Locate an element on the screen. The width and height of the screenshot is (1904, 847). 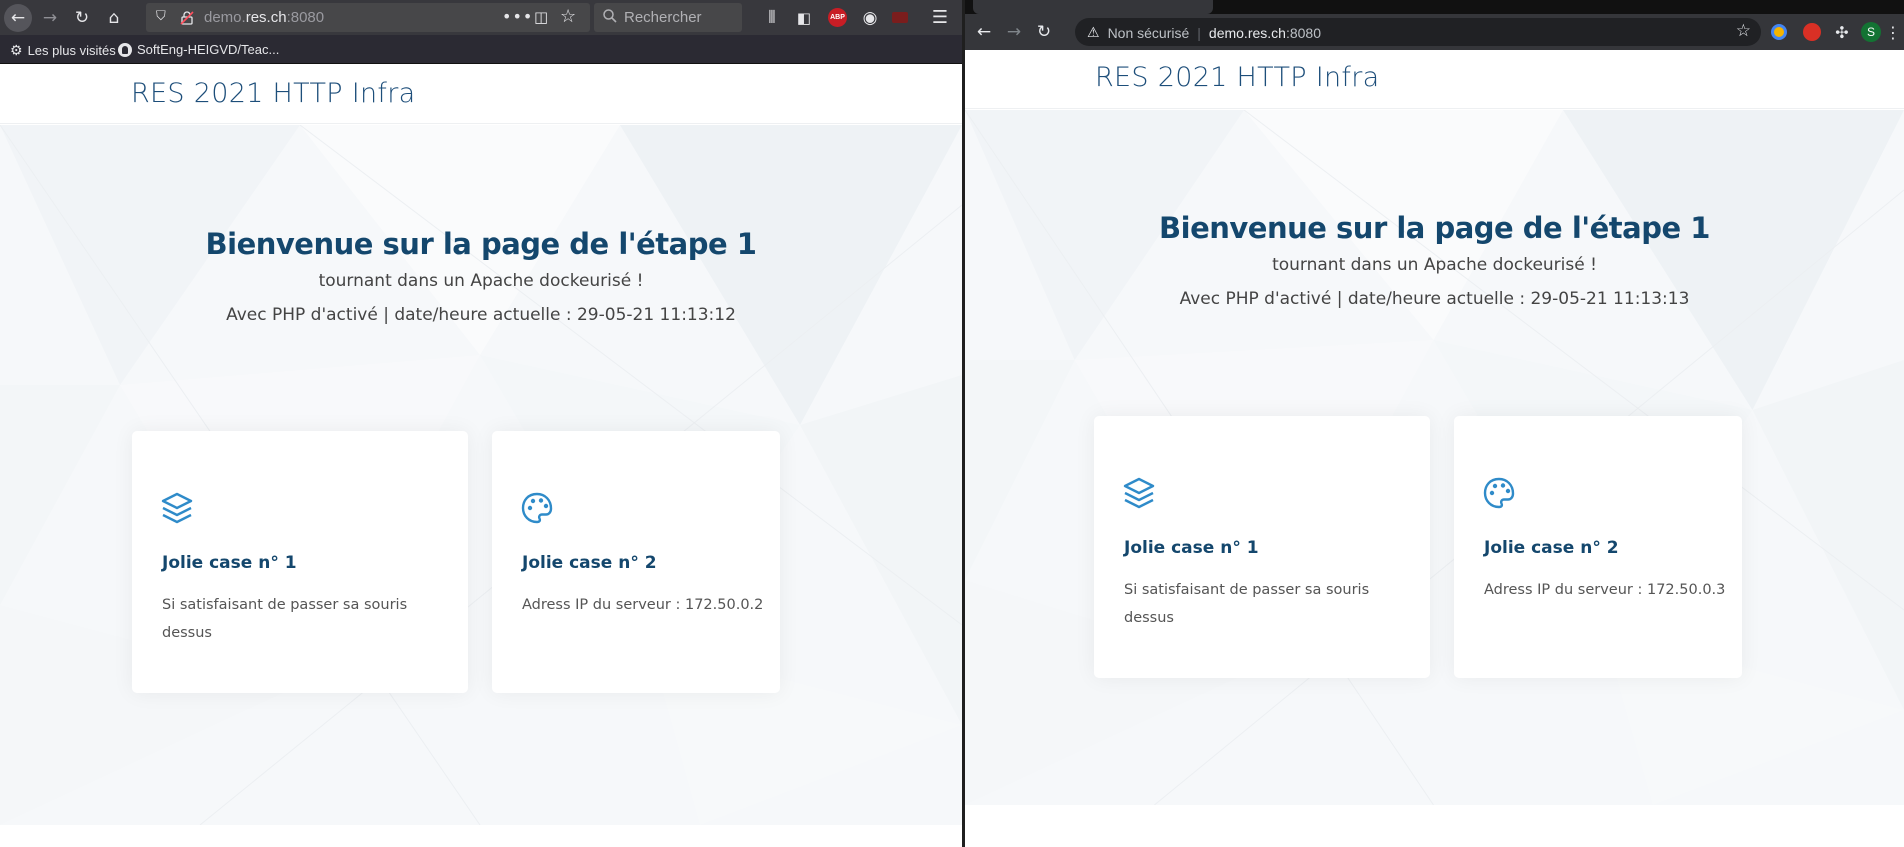
github-icon is located at coordinates (125, 49).